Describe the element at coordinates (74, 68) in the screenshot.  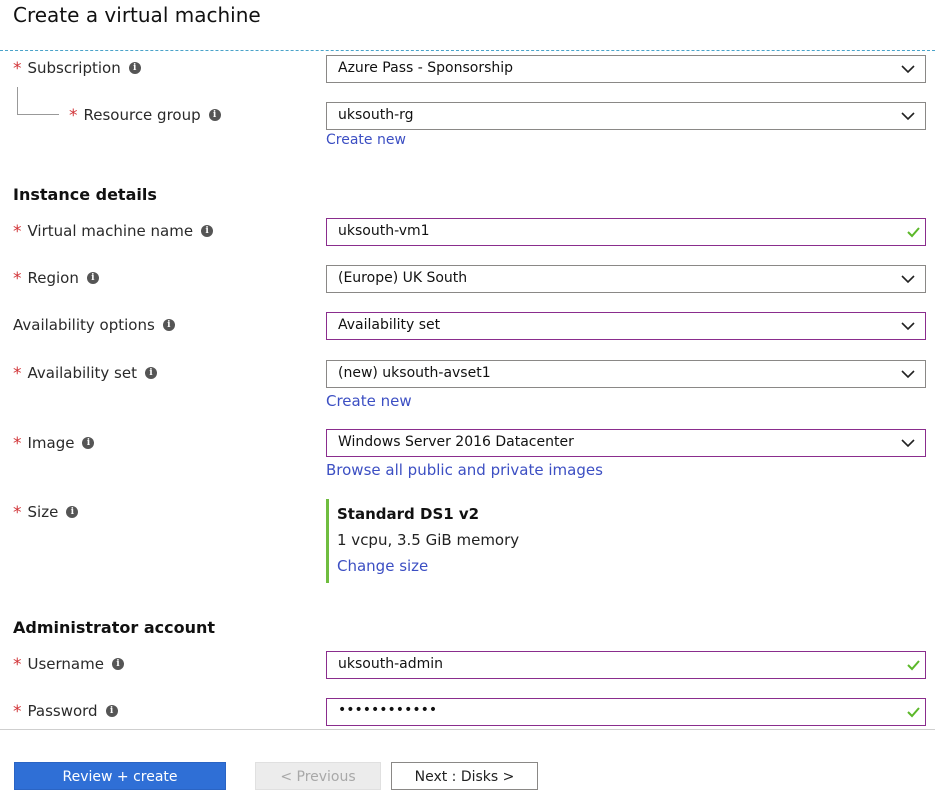
I see `subscription-label-text: Subscription` at that location.